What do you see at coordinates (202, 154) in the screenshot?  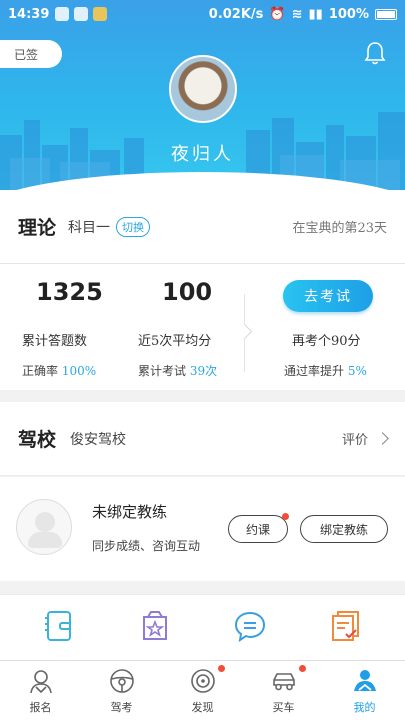 I see `username: 夜归人` at bounding box center [202, 154].